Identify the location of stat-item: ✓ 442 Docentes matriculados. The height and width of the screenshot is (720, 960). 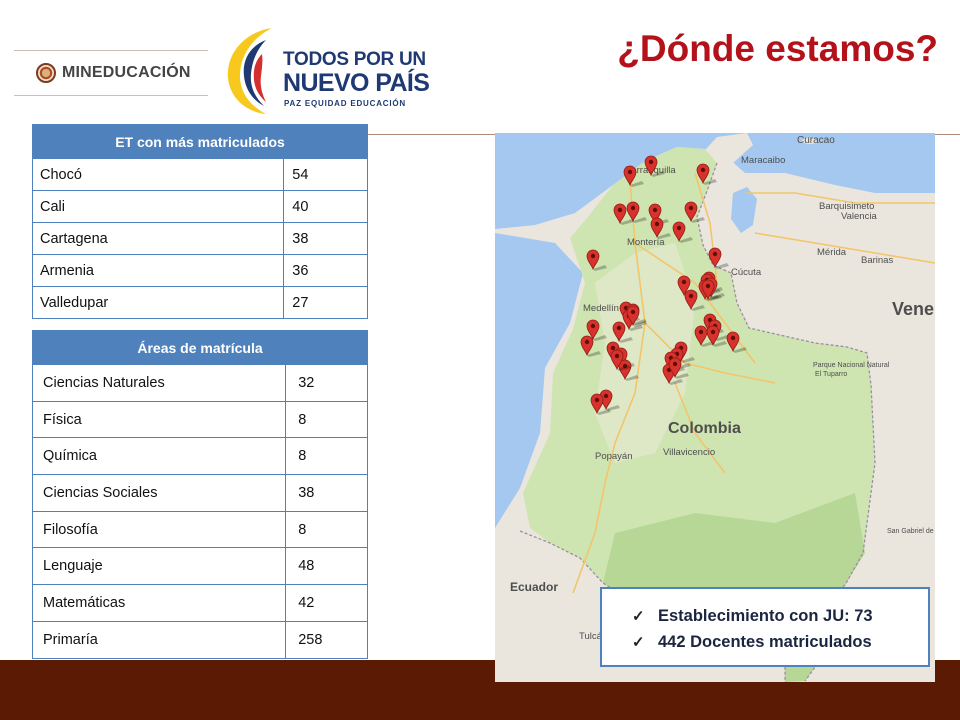
(780, 642).